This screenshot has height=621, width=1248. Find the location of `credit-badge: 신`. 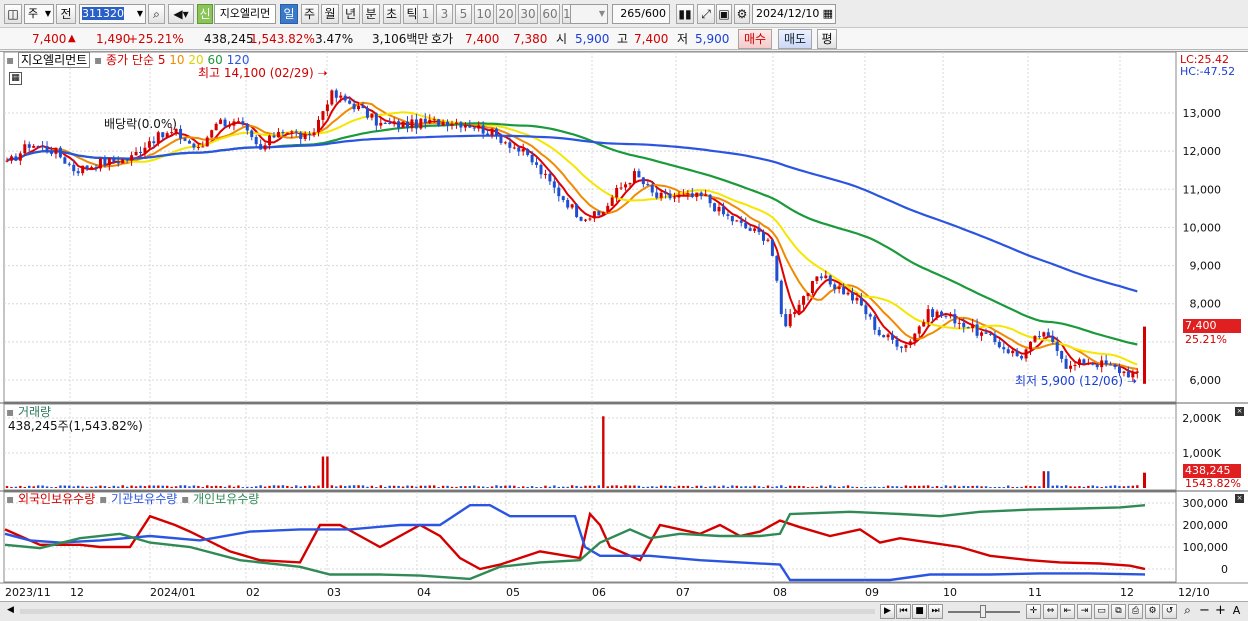

credit-badge: 신 is located at coordinates (205, 14).